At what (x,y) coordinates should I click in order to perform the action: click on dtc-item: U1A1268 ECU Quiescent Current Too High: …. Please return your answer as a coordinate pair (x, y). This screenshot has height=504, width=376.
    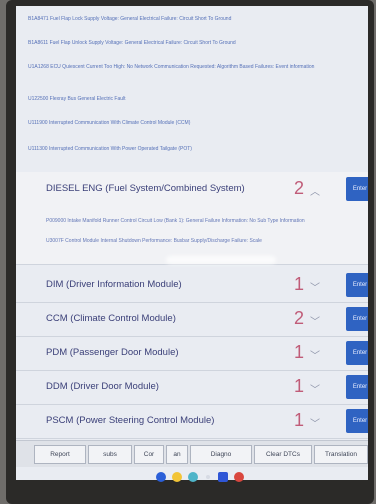
    Looking at the image, I should click on (195, 67).